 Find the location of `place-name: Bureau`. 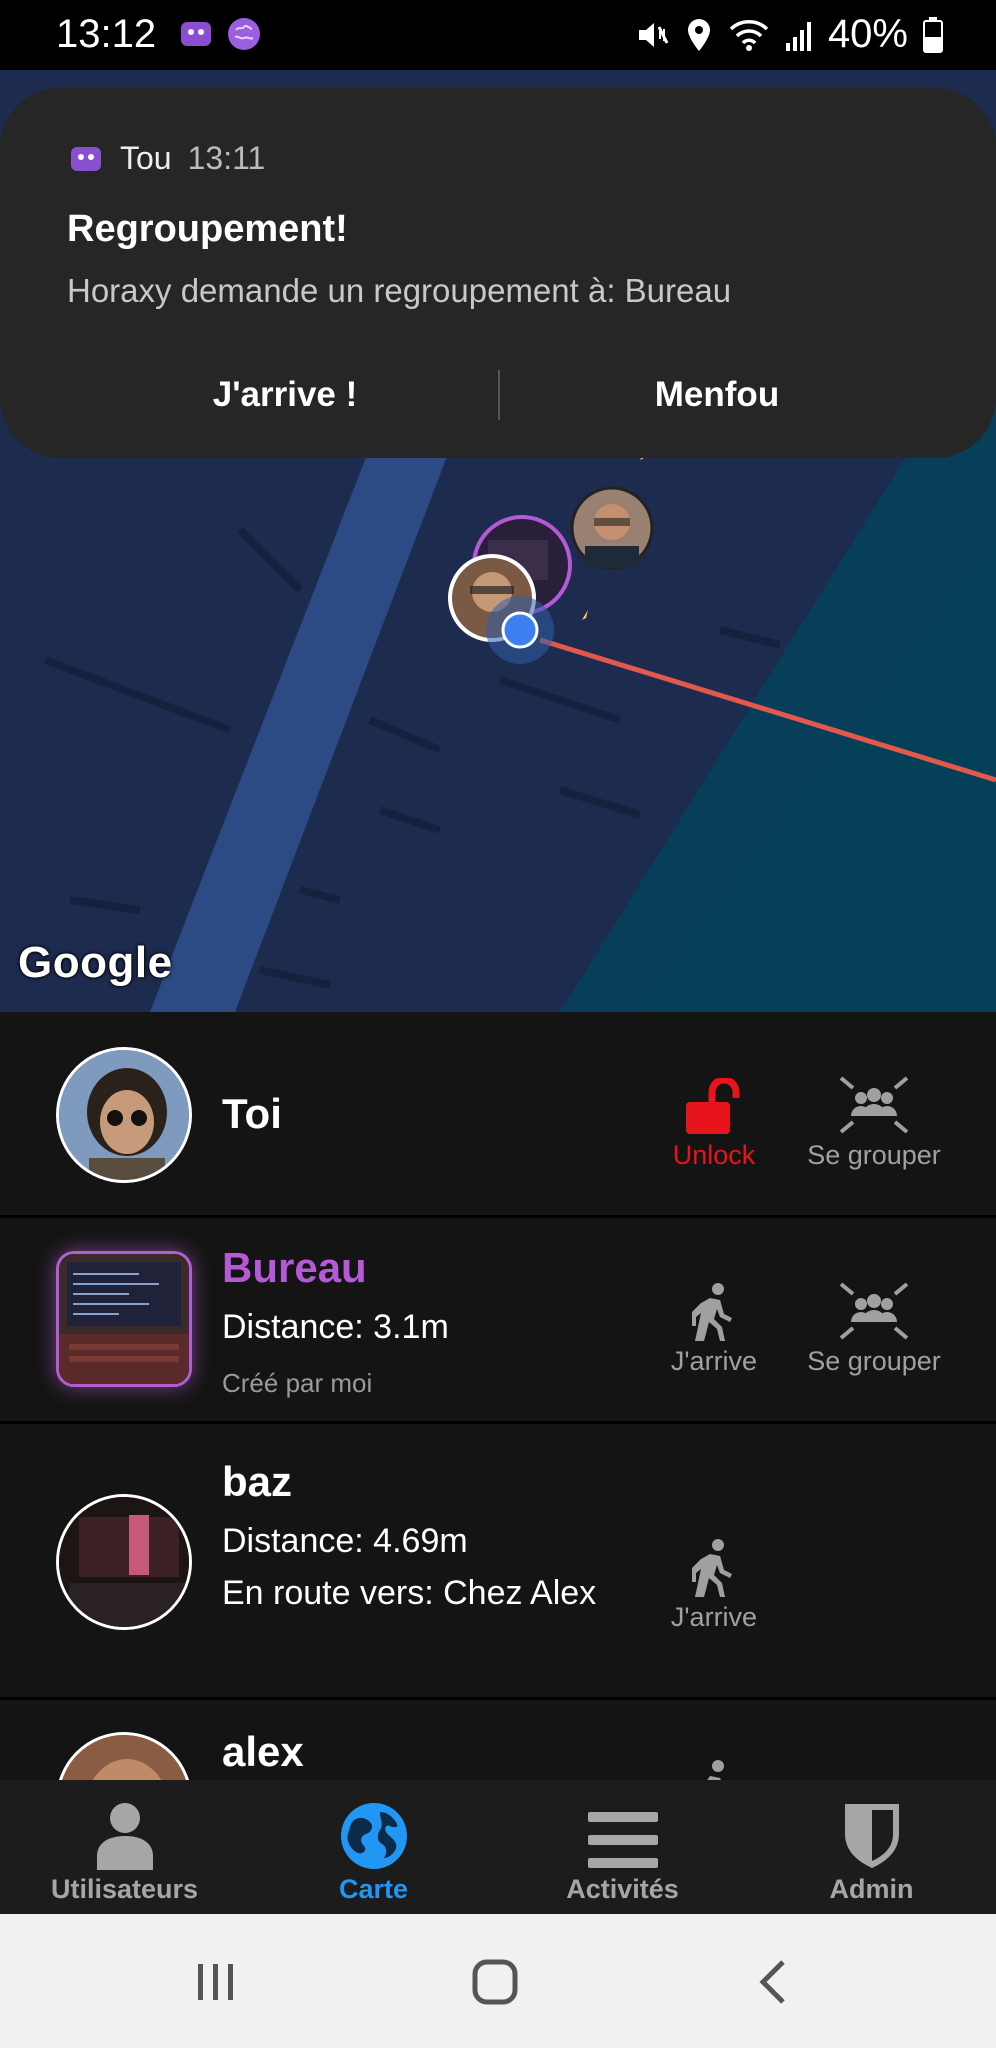

place-name: Bureau is located at coordinates (294, 1267).